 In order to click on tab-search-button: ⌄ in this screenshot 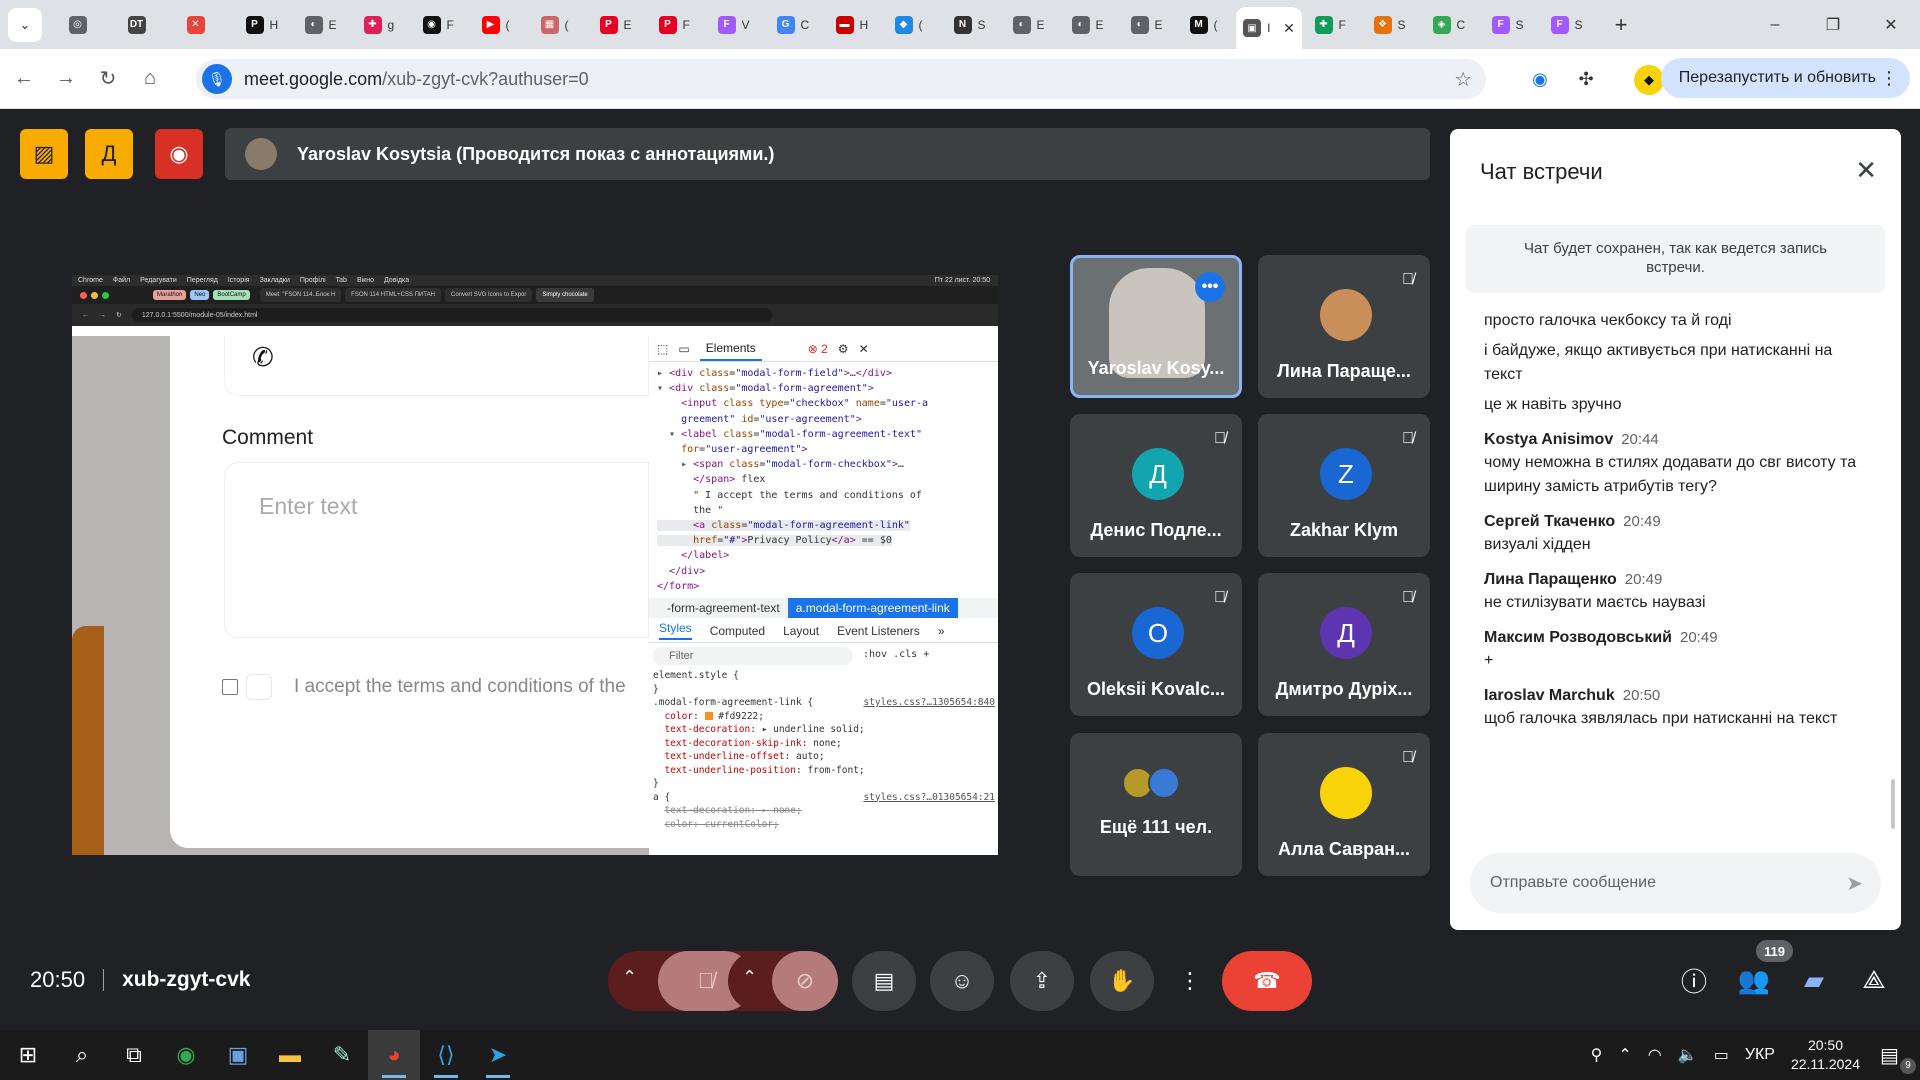, I will do `click(25, 24)`.